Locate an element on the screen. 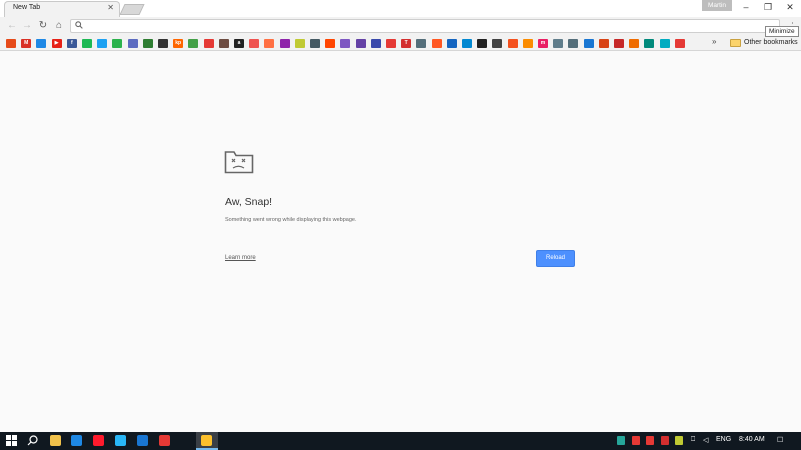 This screenshot has height=450, width=801. start-icon is located at coordinates (11, 440).